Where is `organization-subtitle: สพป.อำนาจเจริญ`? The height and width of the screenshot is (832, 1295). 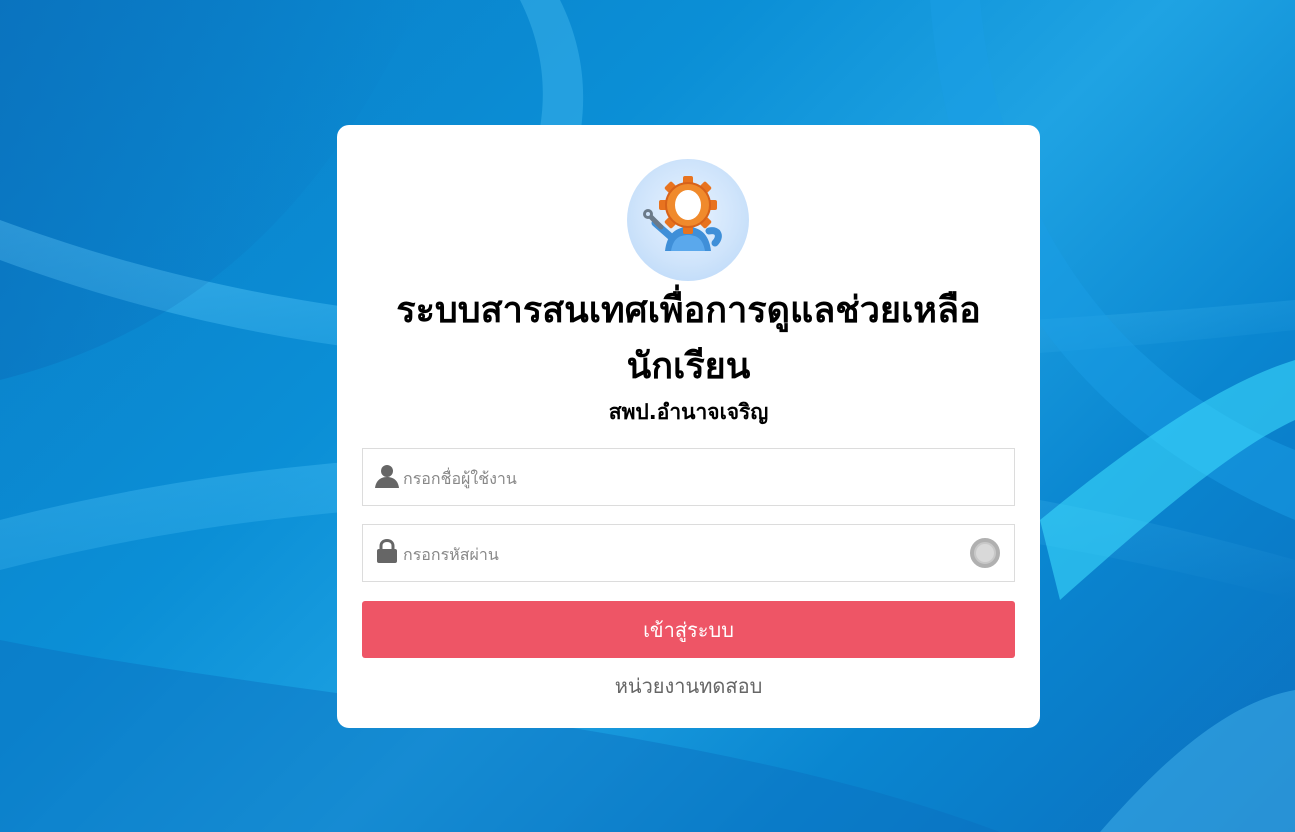 organization-subtitle: สพป.อำนาจเจริญ is located at coordinates (688, 412).